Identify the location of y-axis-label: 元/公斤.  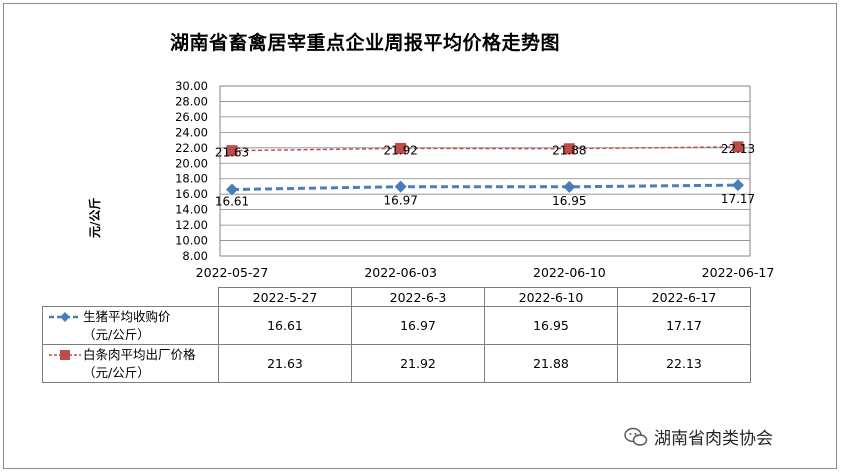
(95, 217).